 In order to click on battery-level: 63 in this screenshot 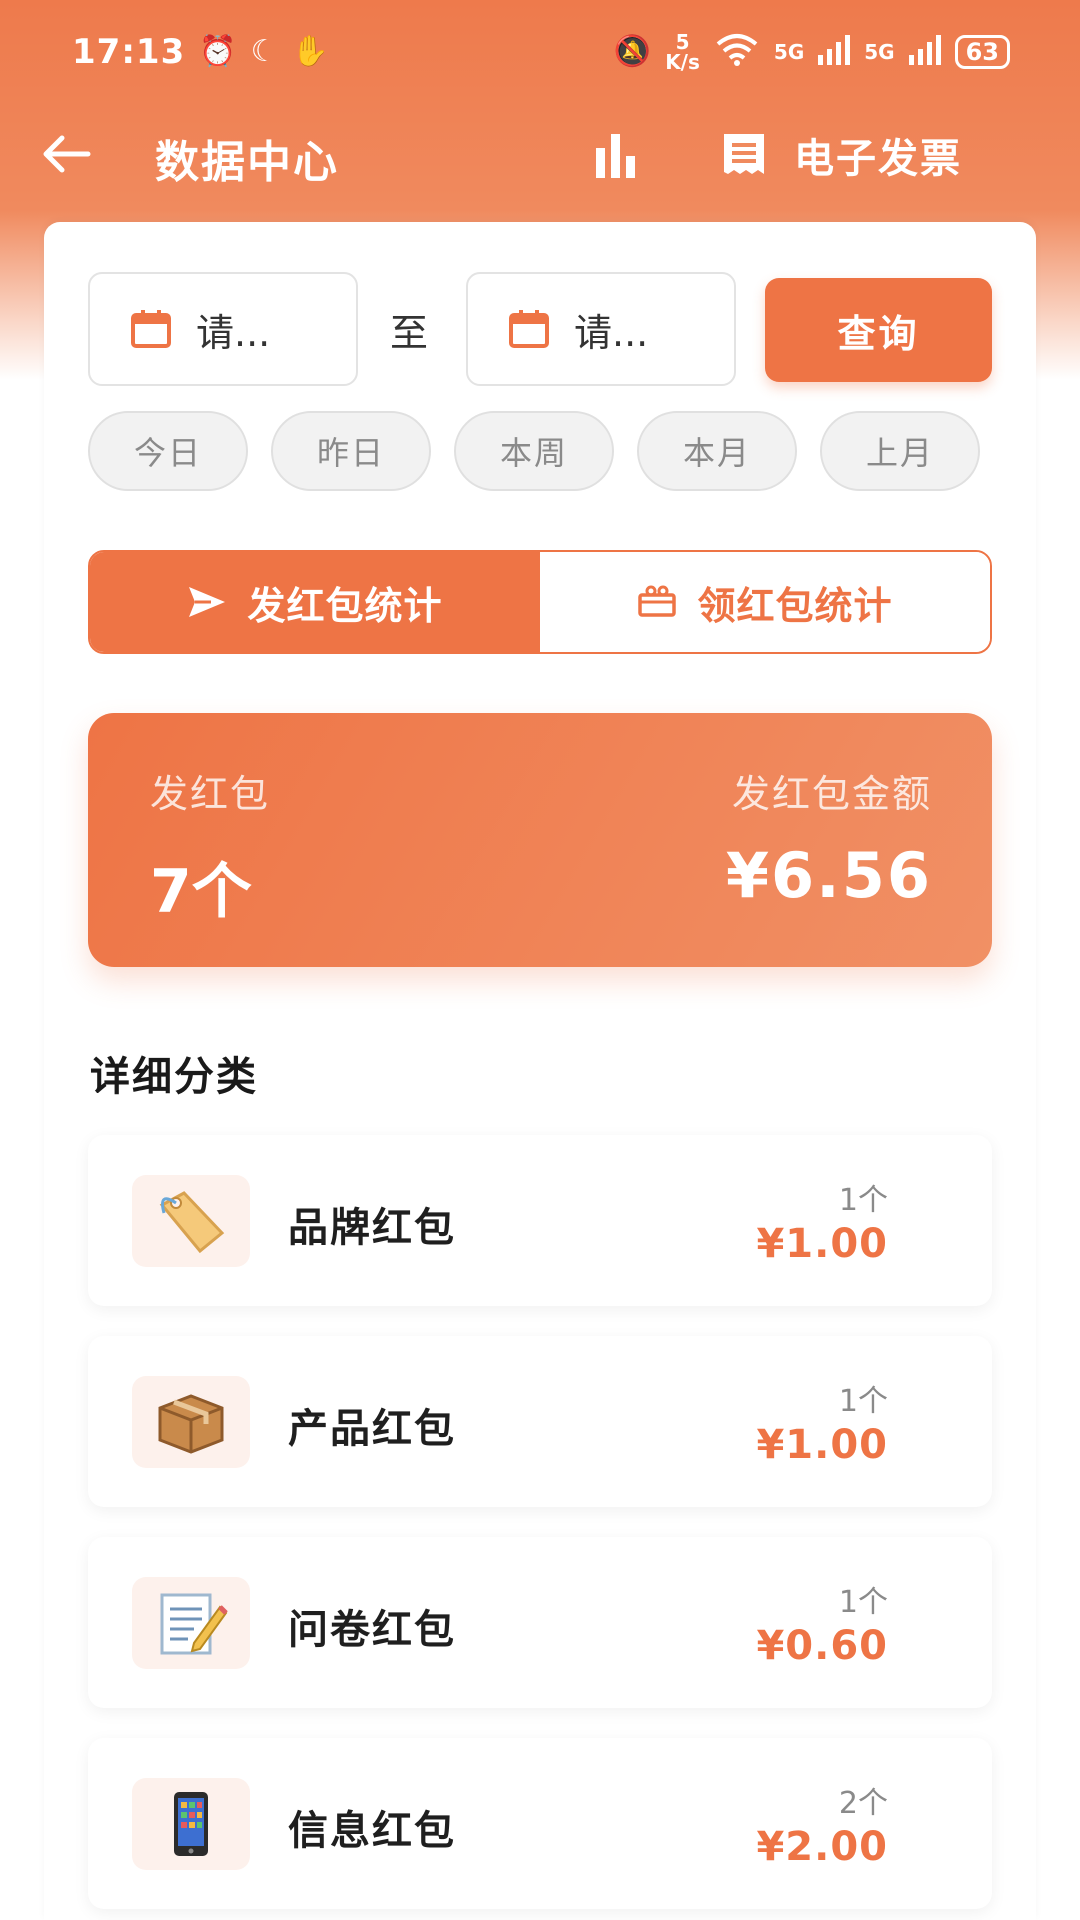, I will do `click(982, 52)`.